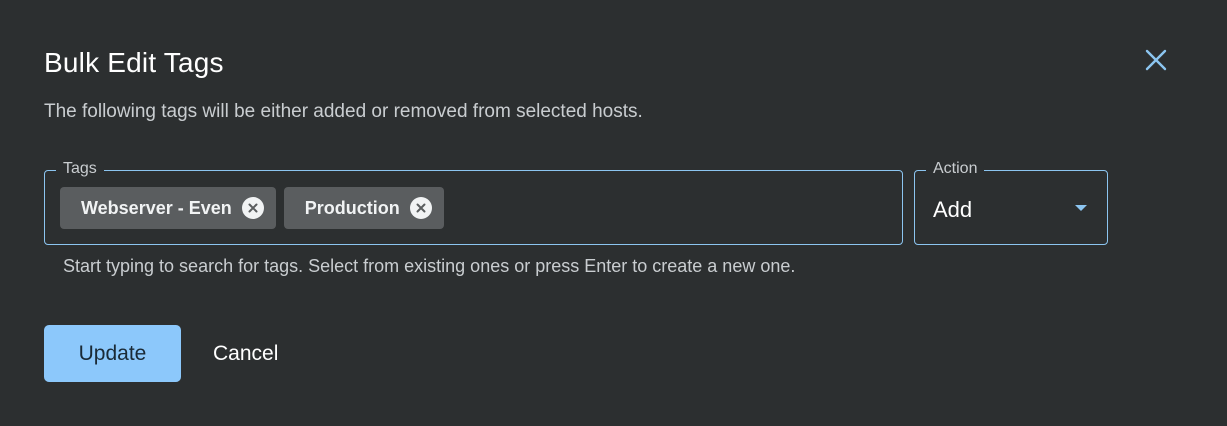  Describe the element at coordinates (1081, 208) in the screenshot. I see `caret-down-icon` at that location.